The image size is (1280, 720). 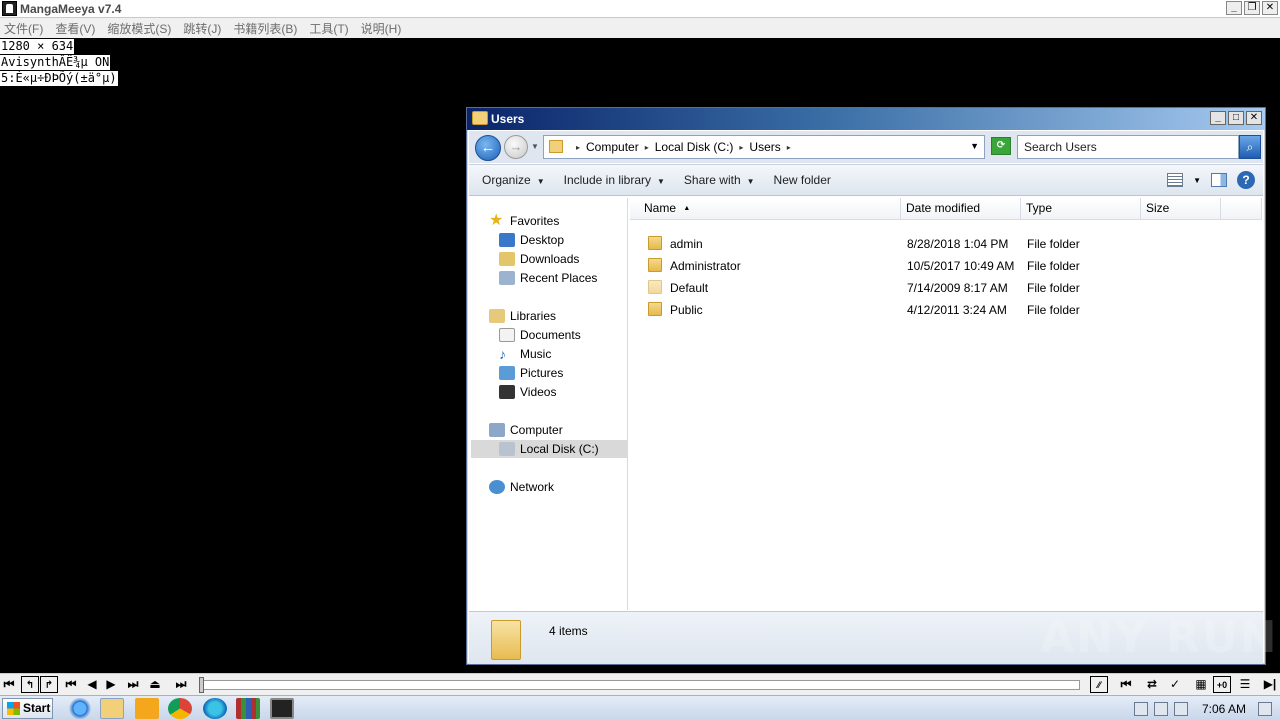 I want to click on new-folder-button: New folder, so click(x=802, y=180).